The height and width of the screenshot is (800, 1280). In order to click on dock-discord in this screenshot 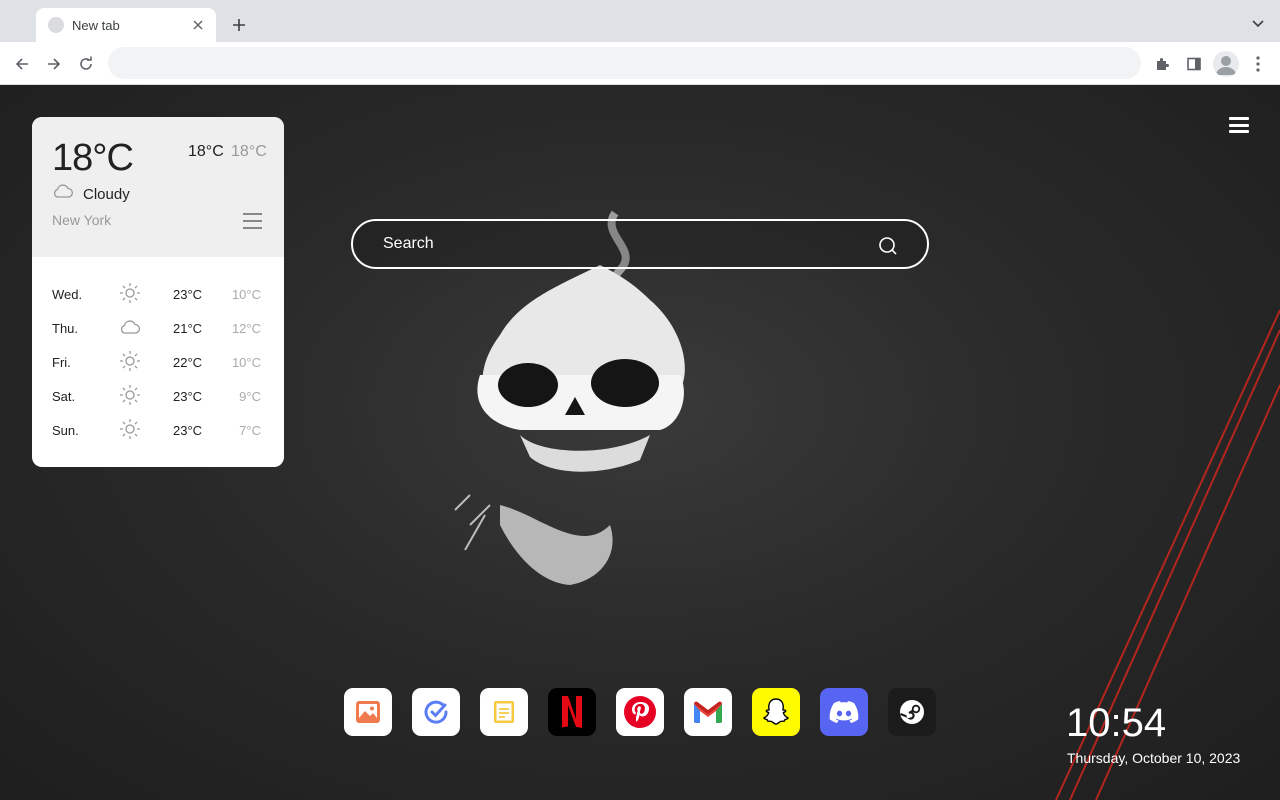, I will do `click(844, 712)`.